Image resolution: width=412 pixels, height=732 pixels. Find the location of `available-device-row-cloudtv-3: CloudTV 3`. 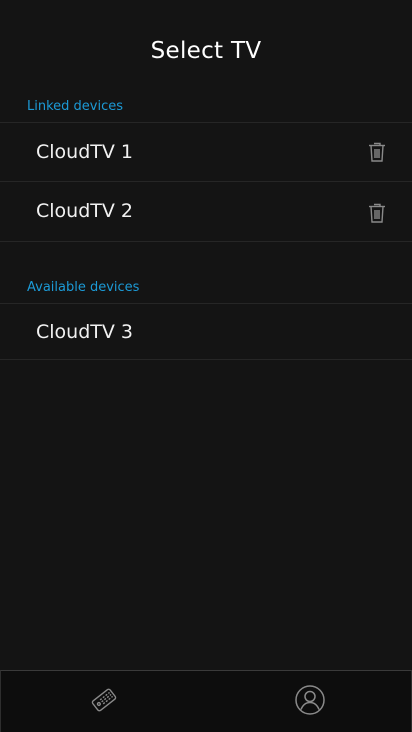

available-device-row-cloudtv-3: CloudTV 3 is located at coordinates (206, 331).